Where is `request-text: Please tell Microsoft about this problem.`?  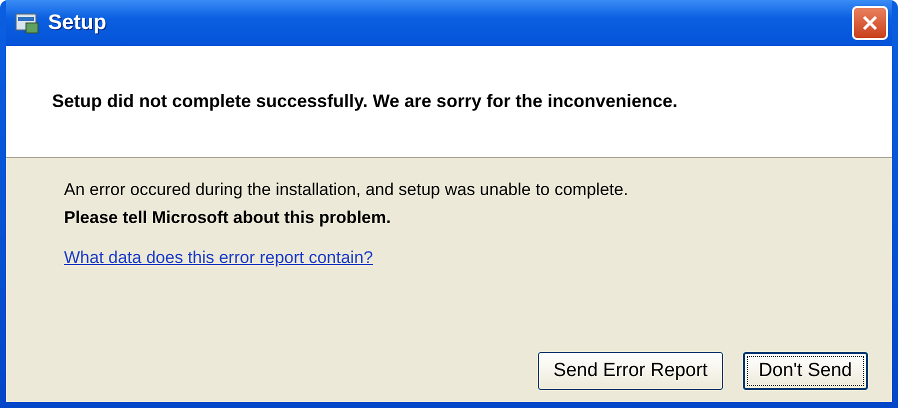
request-text: Please tell Microsoft about this problem. is located at coordinates (228, 218).